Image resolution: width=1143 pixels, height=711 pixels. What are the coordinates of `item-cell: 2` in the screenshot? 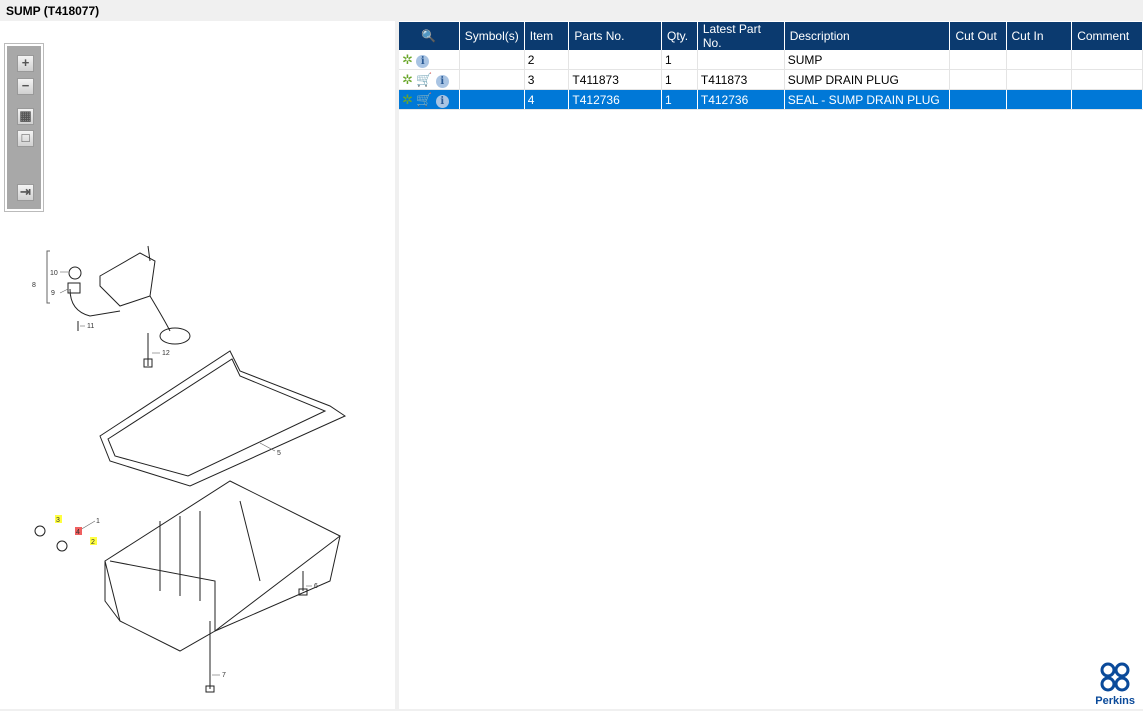 It's located at (547, 60).